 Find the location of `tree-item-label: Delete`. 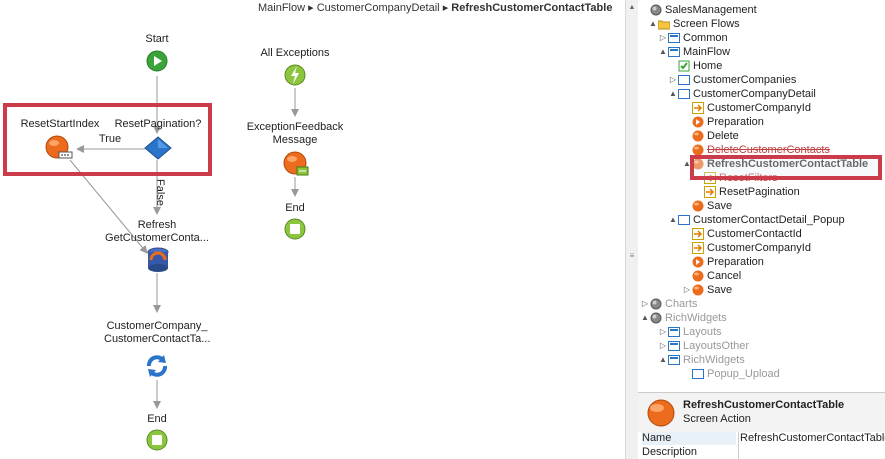

tree-item-label: Delete is located at coordinates (723, 136).